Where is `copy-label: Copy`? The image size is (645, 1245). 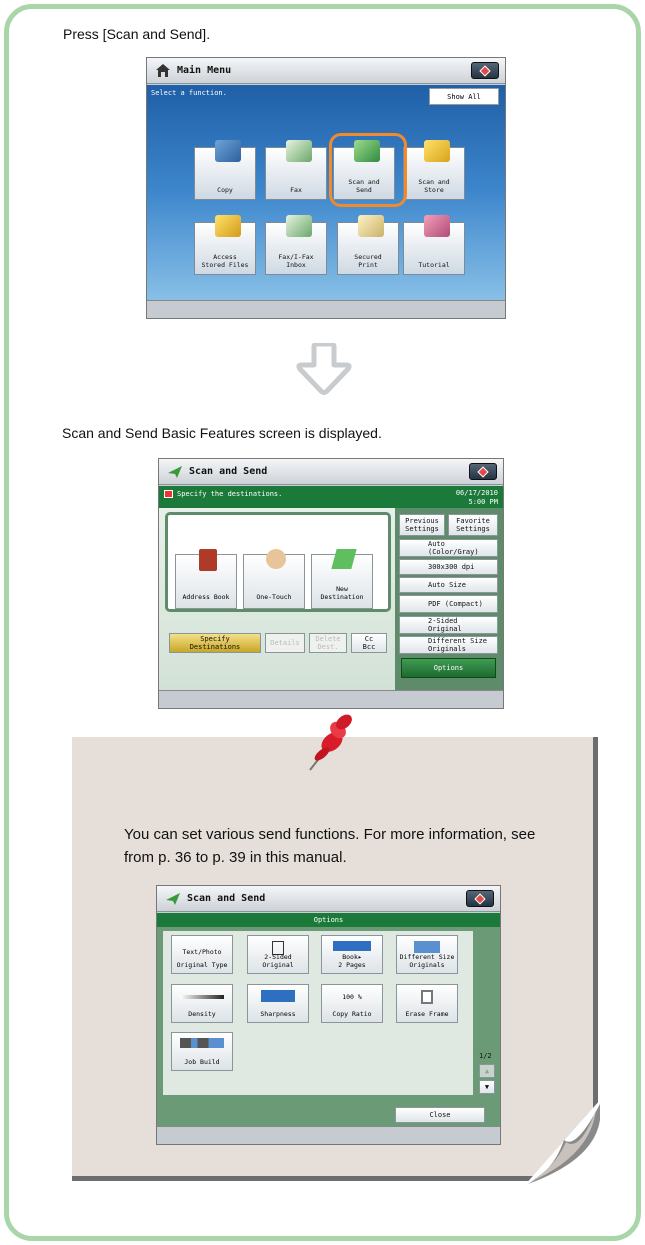
copy-label: Copy is located at coordinates (225, 190).